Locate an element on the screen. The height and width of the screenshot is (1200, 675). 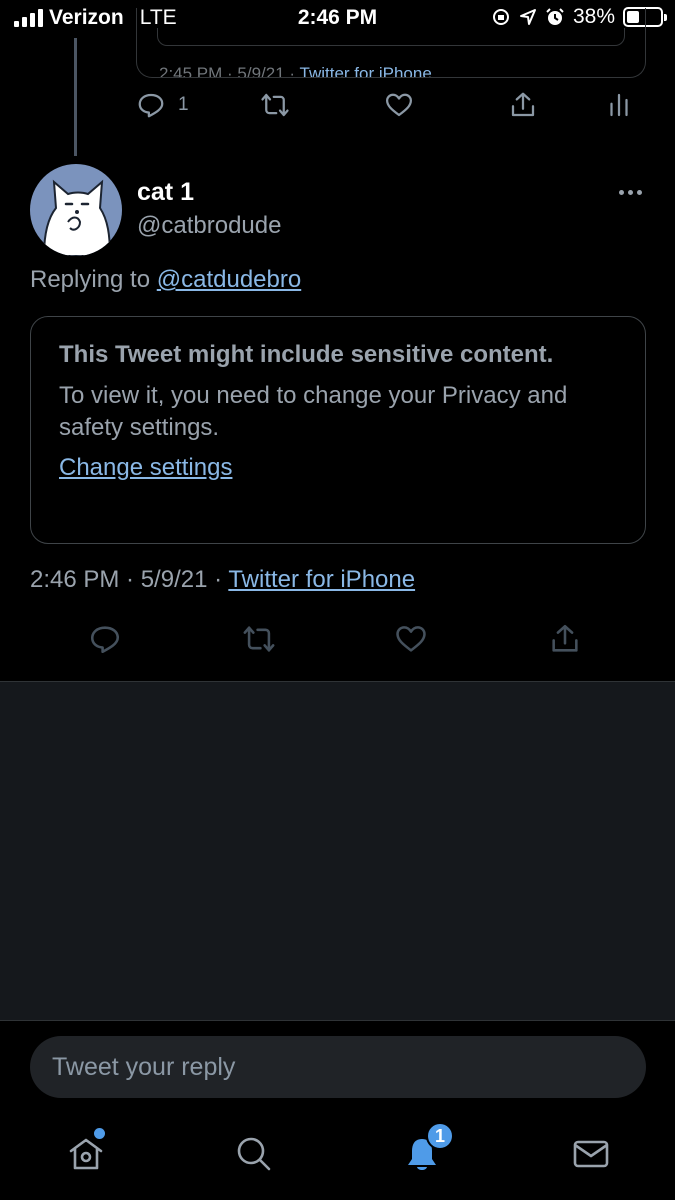
display-name: cat 1 is located at coordinates (165, 192).